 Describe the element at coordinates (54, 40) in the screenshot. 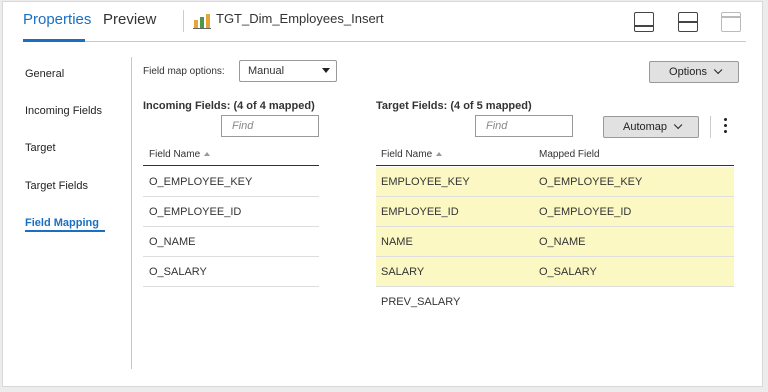

I see `active-tab-indicator` at that location.